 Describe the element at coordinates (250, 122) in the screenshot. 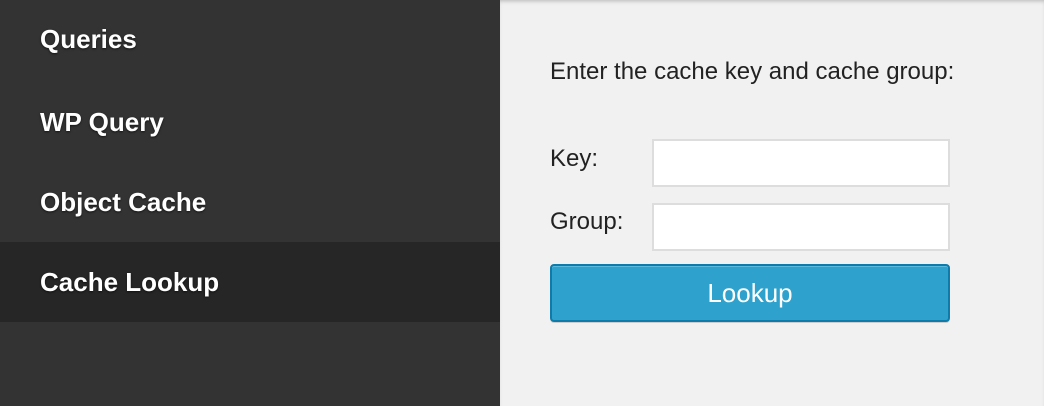

I see `sidebar-item-wp-query: WP Query` at that location.